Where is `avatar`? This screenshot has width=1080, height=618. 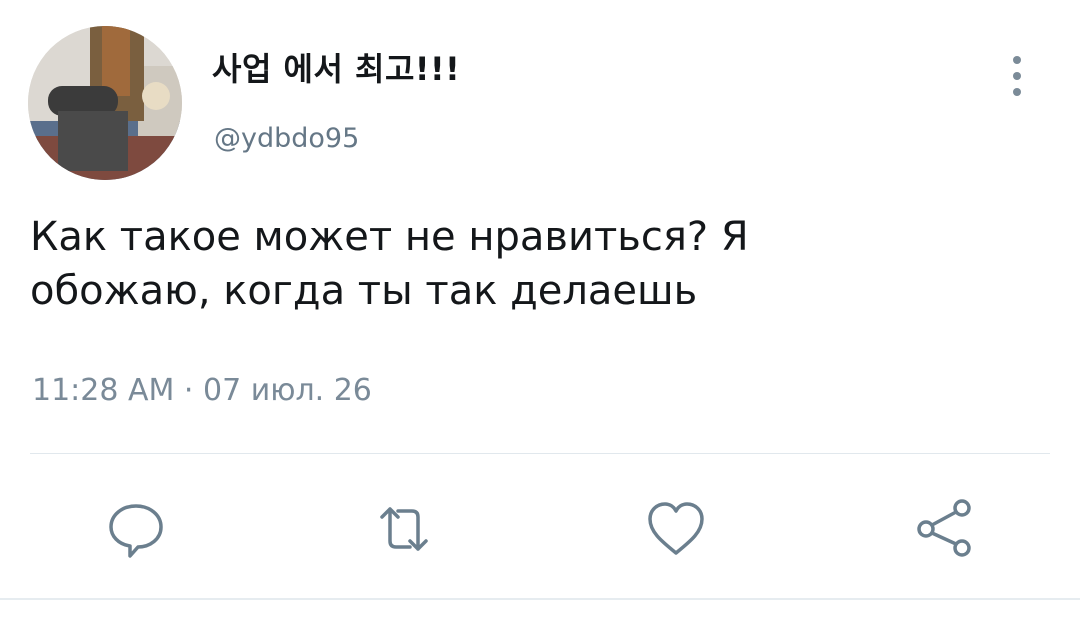 avatar is located at coordinates (105, 103).